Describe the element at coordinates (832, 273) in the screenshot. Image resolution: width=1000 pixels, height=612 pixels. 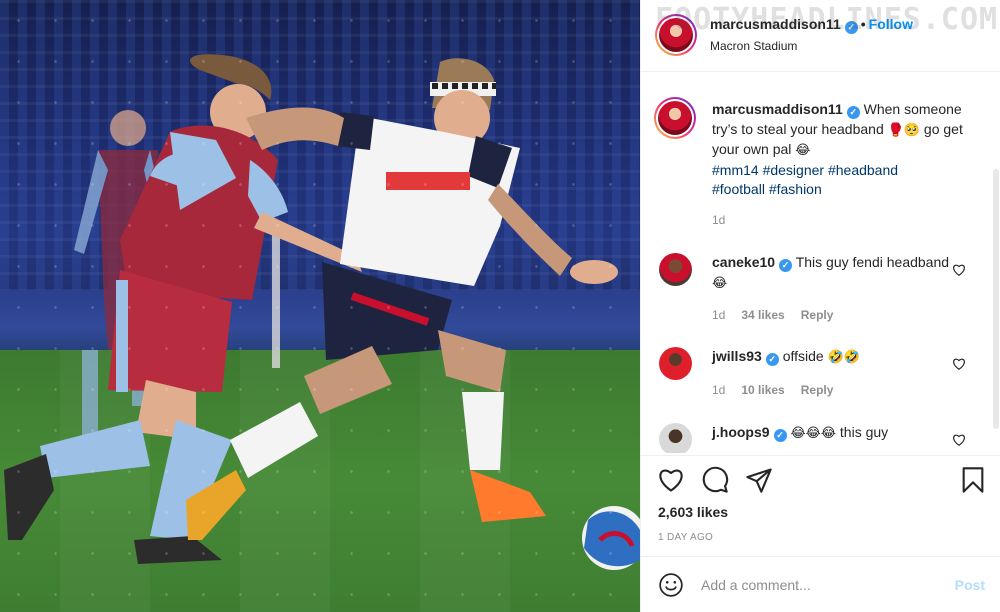
I see `comment-body: caneke10 ✓ This guy fendi headband 😂` at that location.